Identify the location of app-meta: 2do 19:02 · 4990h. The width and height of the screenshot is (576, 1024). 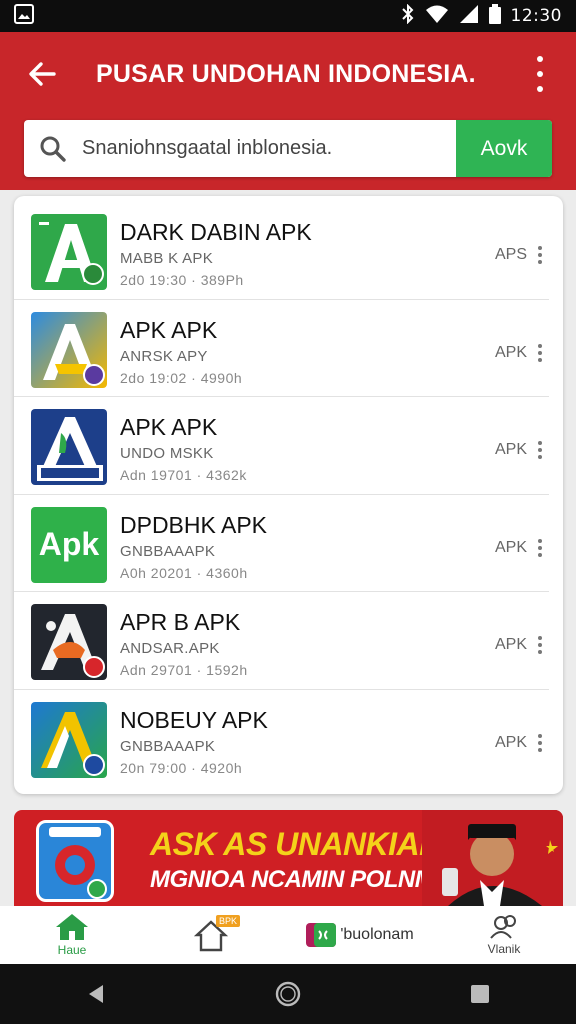
(181, 377).